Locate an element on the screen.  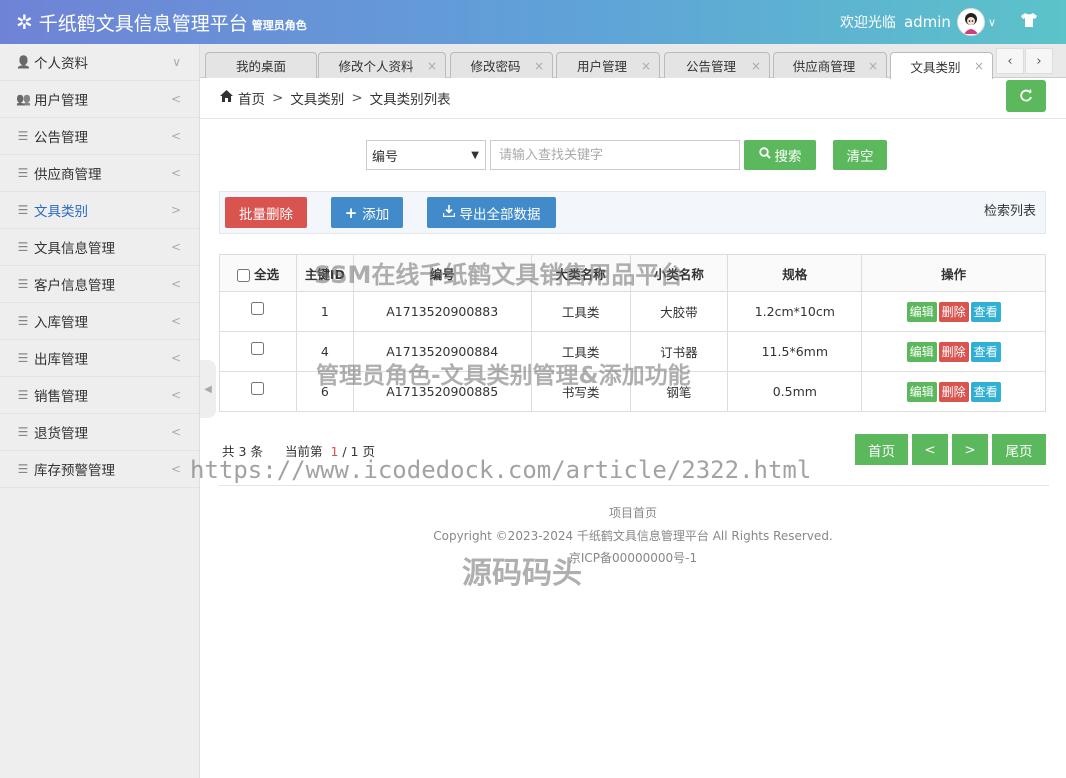
sidebar-item: 👤 个人资料 ∨ is located at coordinates (99, 62).